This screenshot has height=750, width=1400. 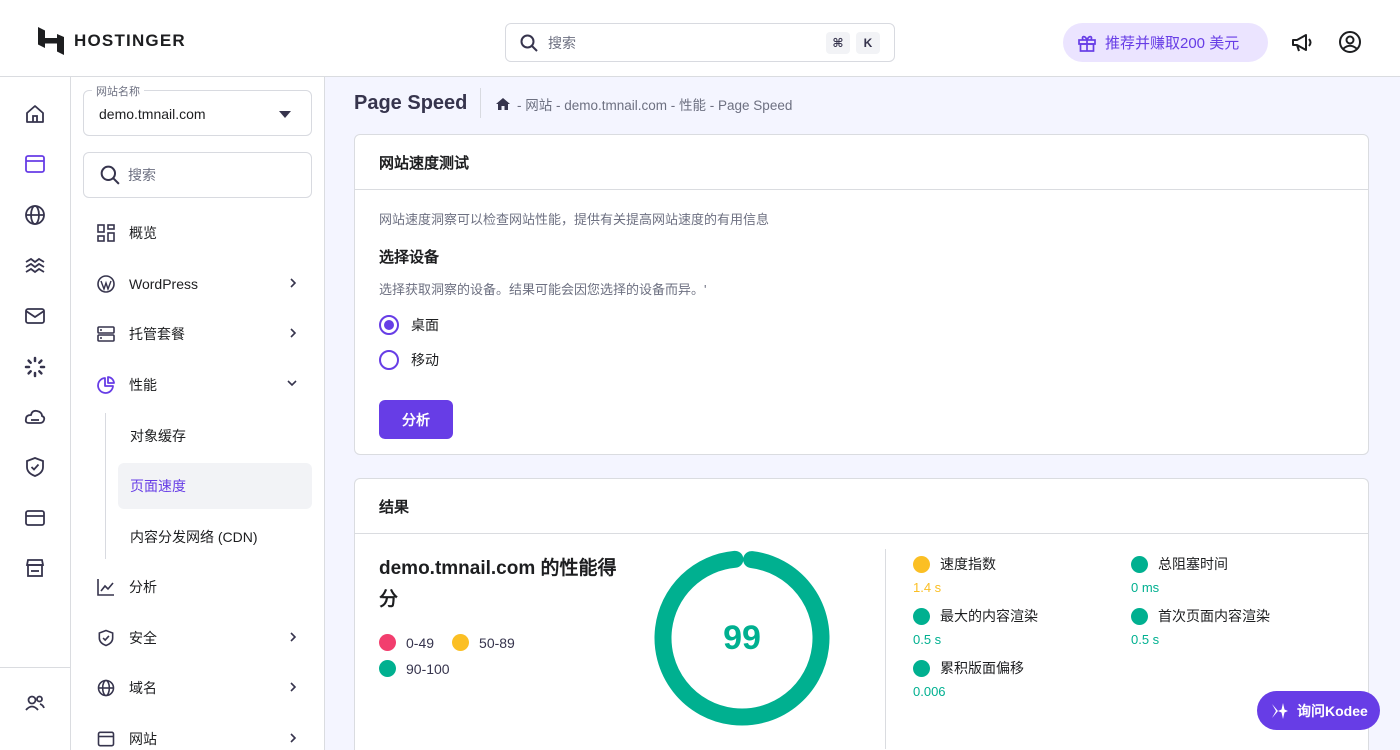 I want to click on device-option-mobile: 移动, so click(x=409, y=360).